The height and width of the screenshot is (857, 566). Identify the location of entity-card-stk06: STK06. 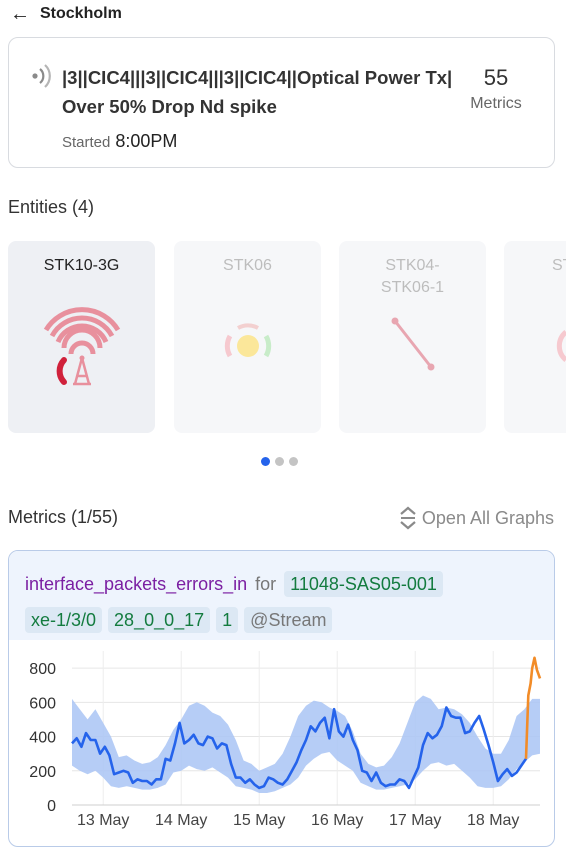
(247, 337).